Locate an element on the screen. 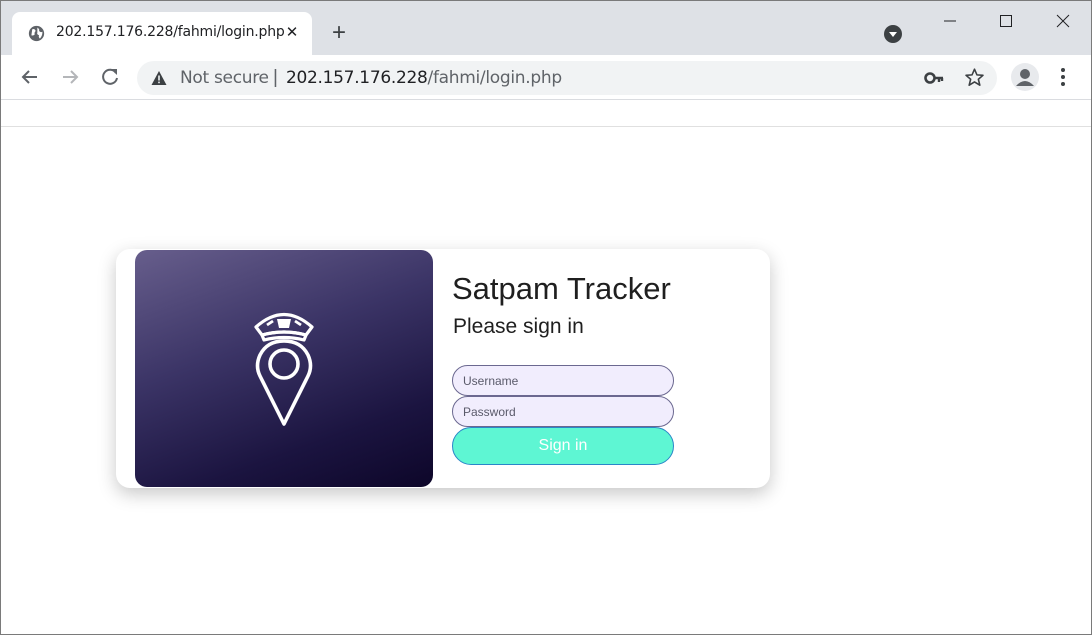 The height and width of the screenshot is (635, 1092). minimize-icon is located at coordinates (950, 21).